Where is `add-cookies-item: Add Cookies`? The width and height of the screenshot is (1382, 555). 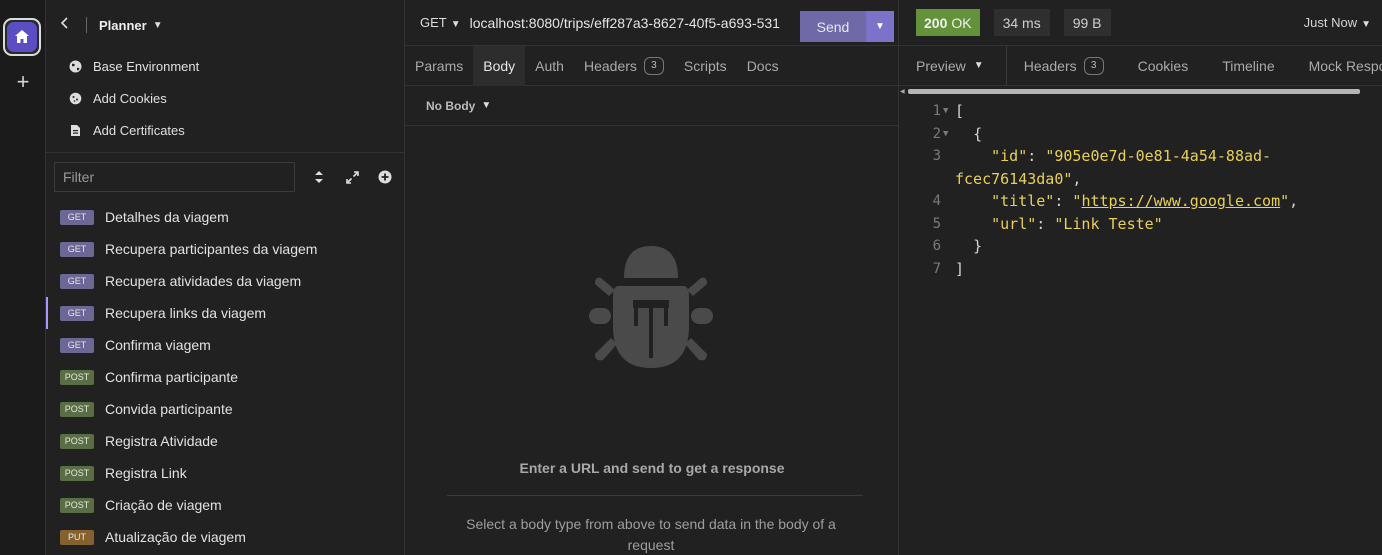
add-cookies-item: Add Cookies is located at coordinates (225, 98).